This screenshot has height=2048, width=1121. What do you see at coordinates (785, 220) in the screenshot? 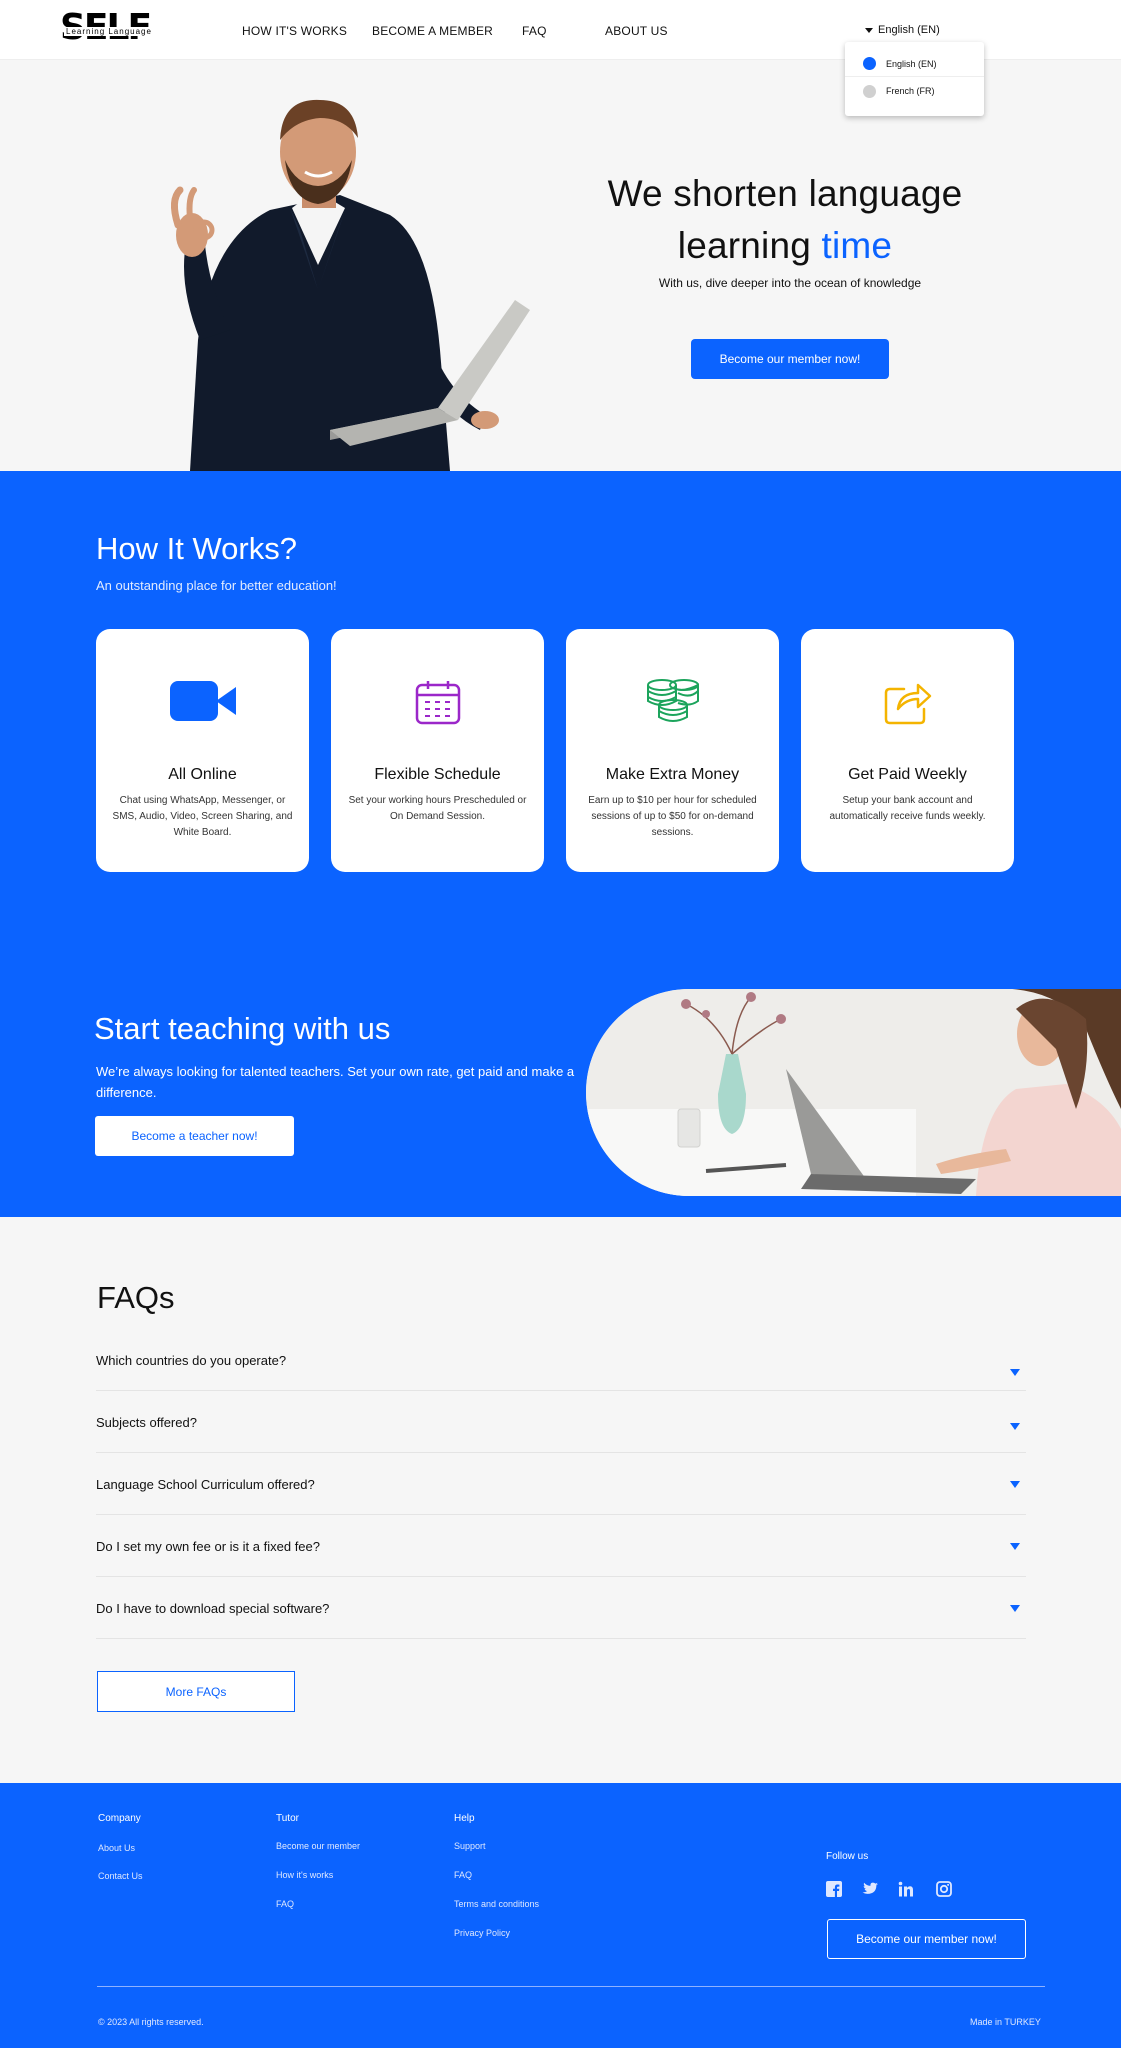
I see `hero-title: We shorten language learning time` at bounding box center [785, 220].